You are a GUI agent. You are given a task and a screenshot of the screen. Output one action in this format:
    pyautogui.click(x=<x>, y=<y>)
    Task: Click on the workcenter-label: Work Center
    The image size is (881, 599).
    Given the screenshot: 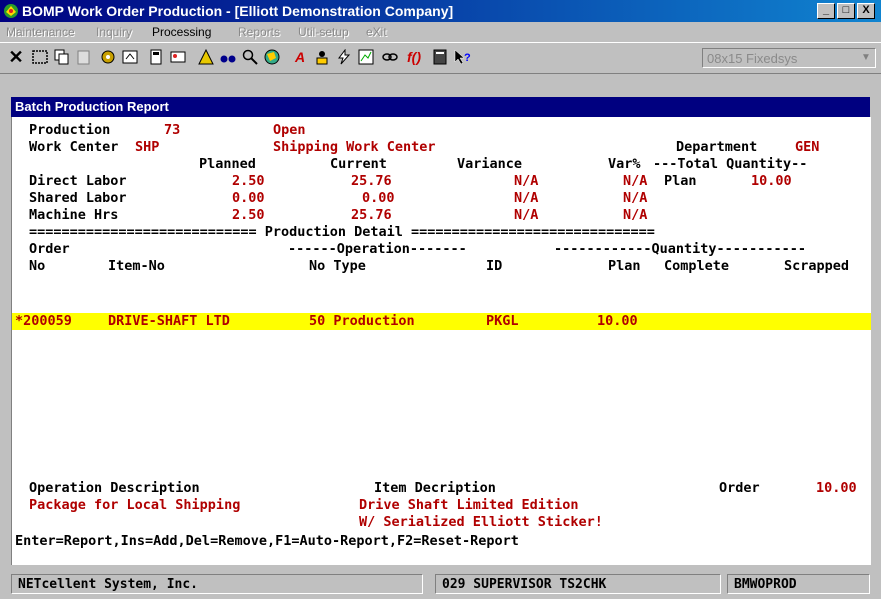 What is the action you would take?
    pyautogui.click(x=74, y=147)
    